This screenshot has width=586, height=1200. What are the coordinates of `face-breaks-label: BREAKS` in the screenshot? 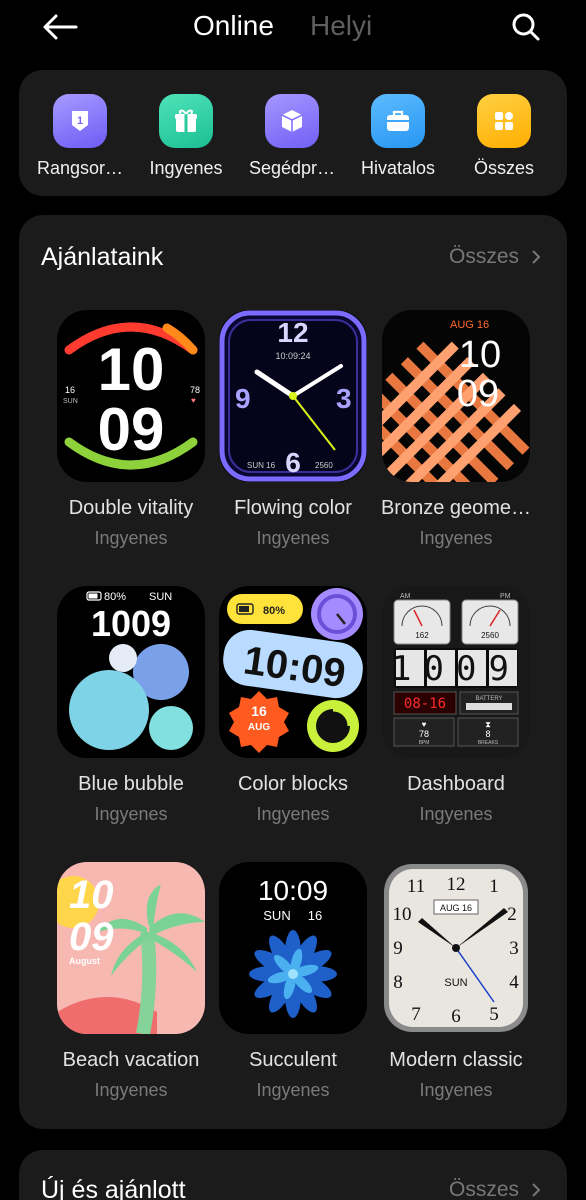 It's located at (488, 743).